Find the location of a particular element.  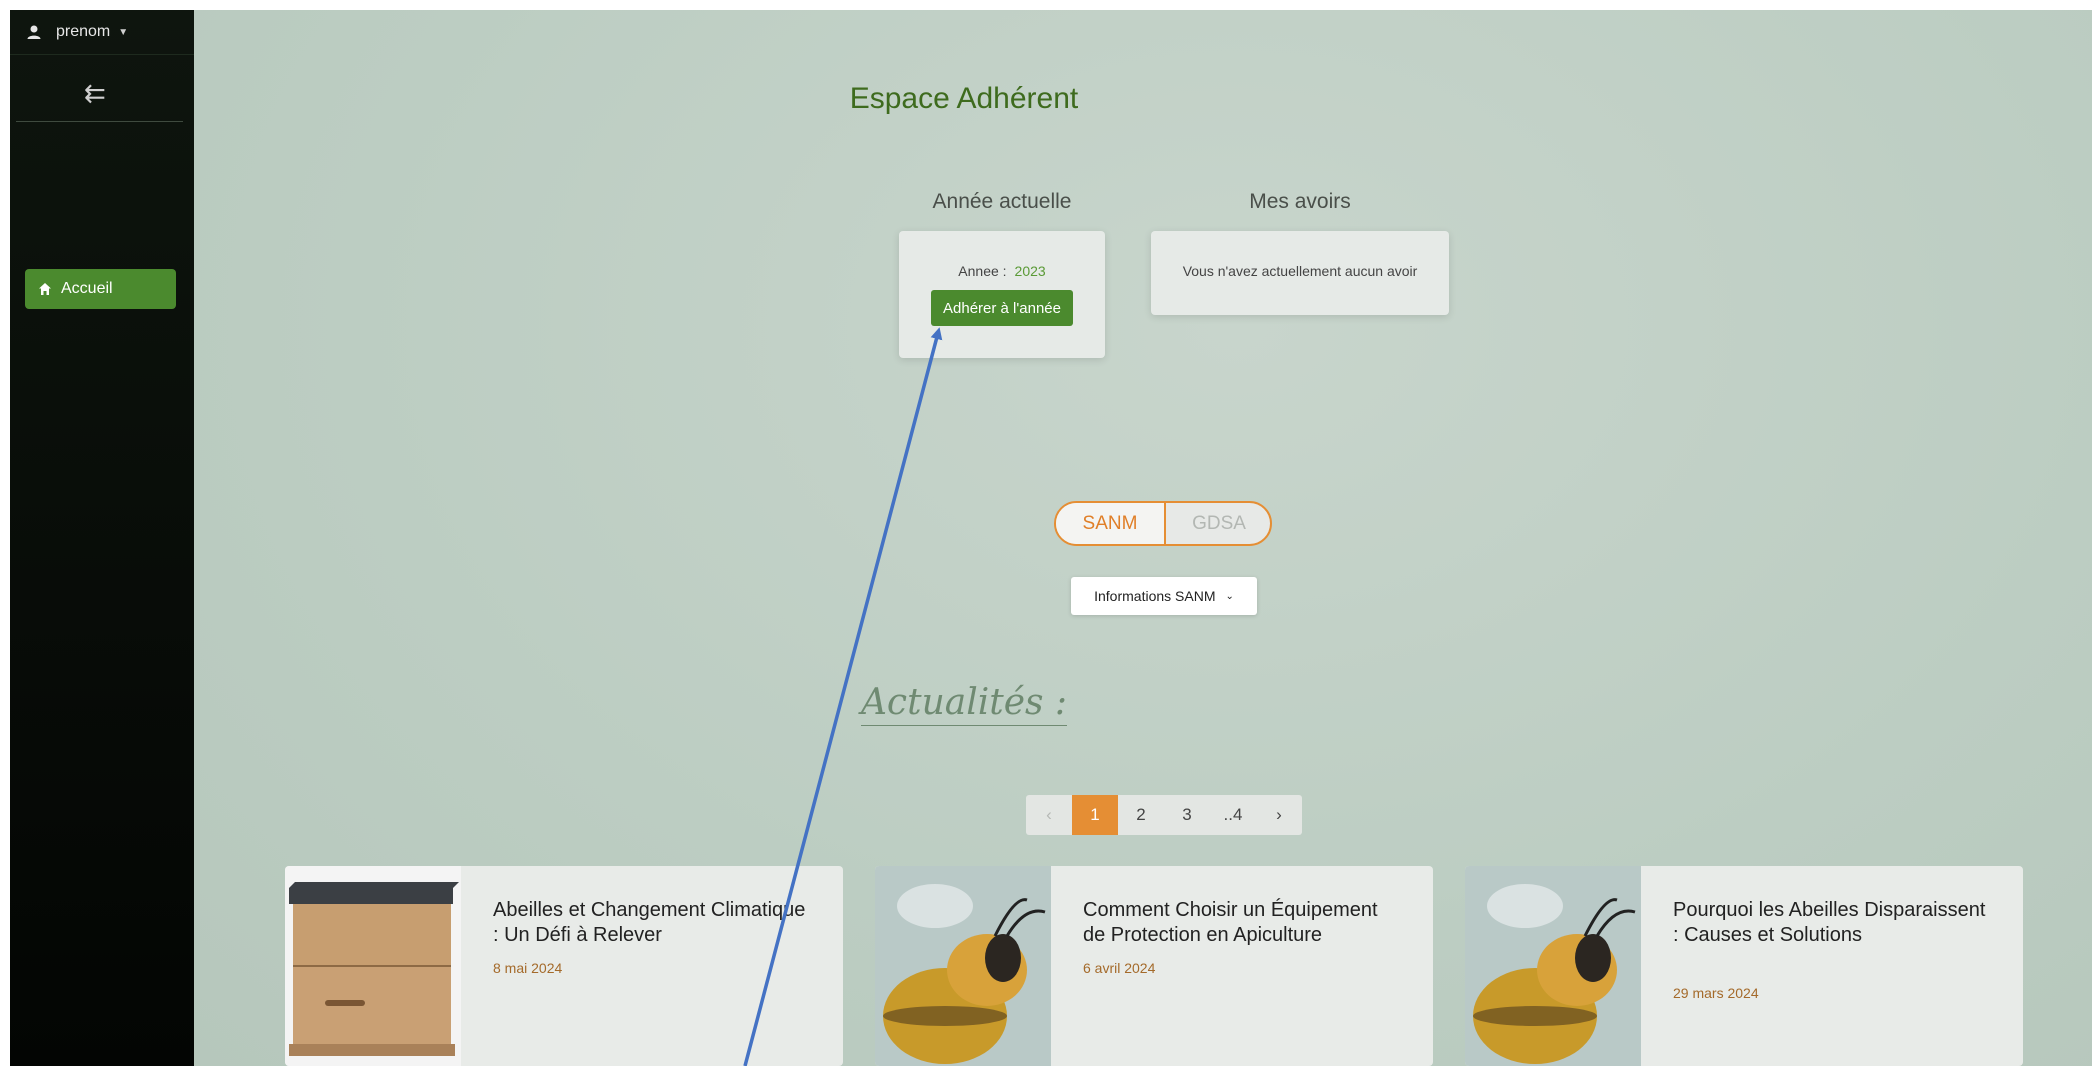

beehive-image is located at coordinates (373, 966).